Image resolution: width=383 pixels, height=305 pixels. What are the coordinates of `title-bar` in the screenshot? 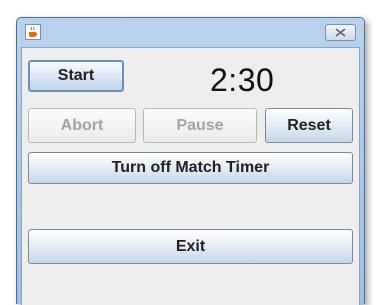 It's located at (190, 32).